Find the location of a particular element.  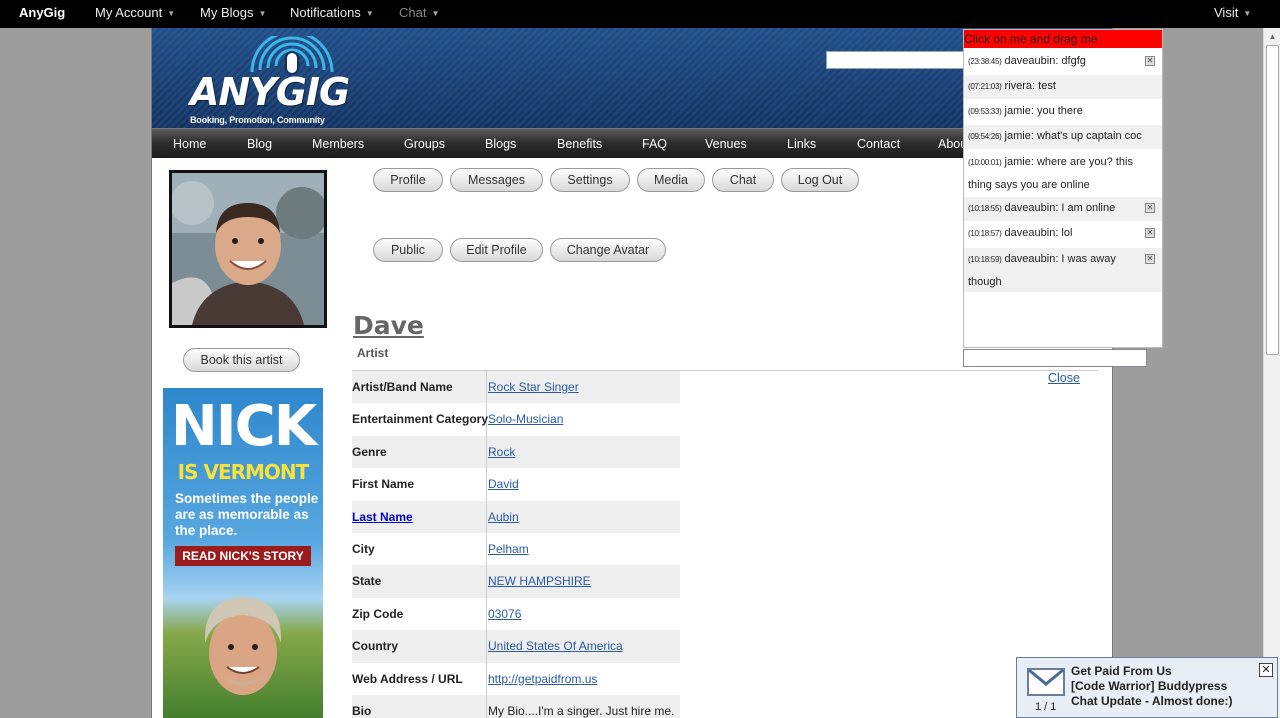

page-title: Dave is located at coordinates (388, 325).